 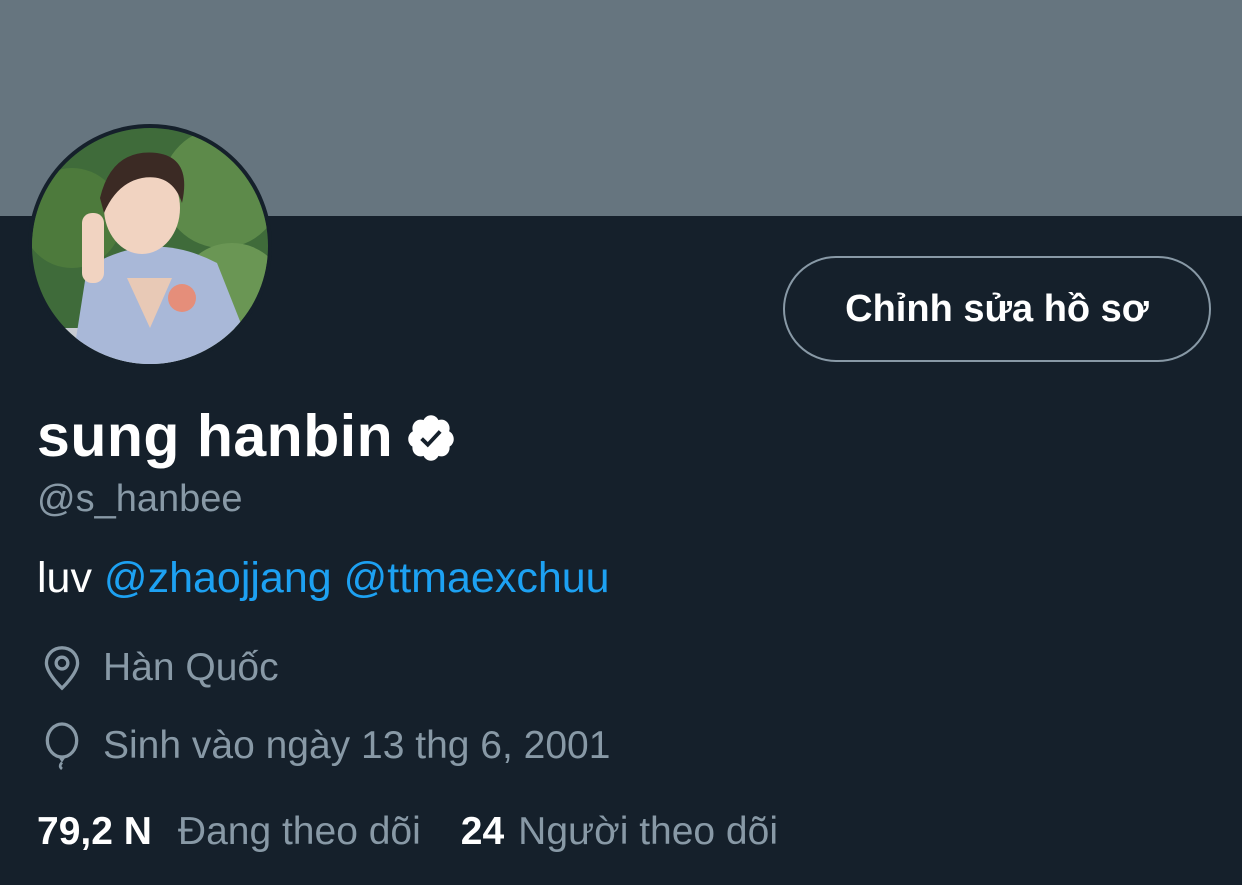 I want to click on profile-stats: 79,2 N Đang theo dõi 24 Người theo dõi, so click(x=407, y=832).